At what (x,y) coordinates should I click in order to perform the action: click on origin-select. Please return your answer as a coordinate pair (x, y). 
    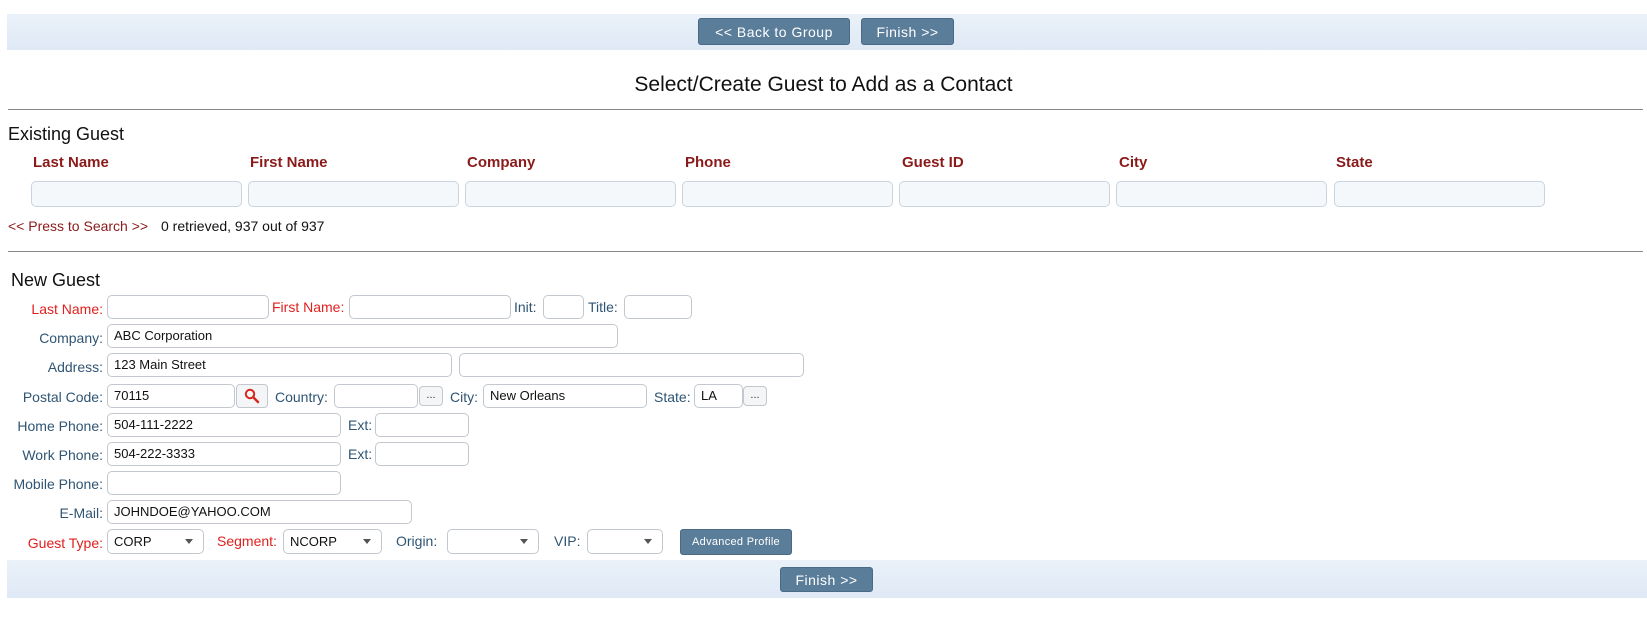
    Looking at the image, I should click on (493, 541).